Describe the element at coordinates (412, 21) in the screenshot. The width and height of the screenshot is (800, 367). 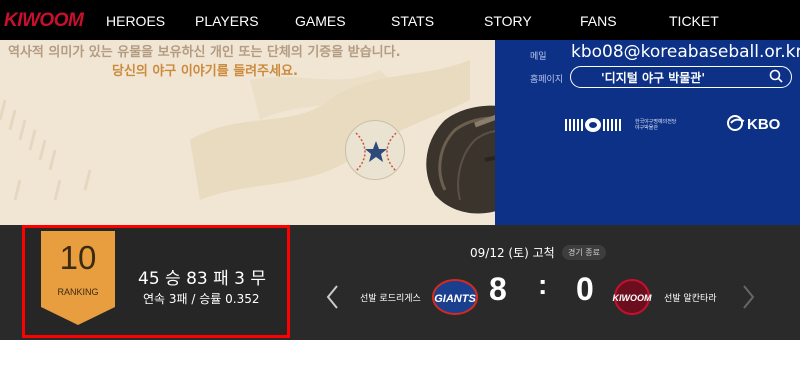
I see `nav-item-stats: STATS` at that location.